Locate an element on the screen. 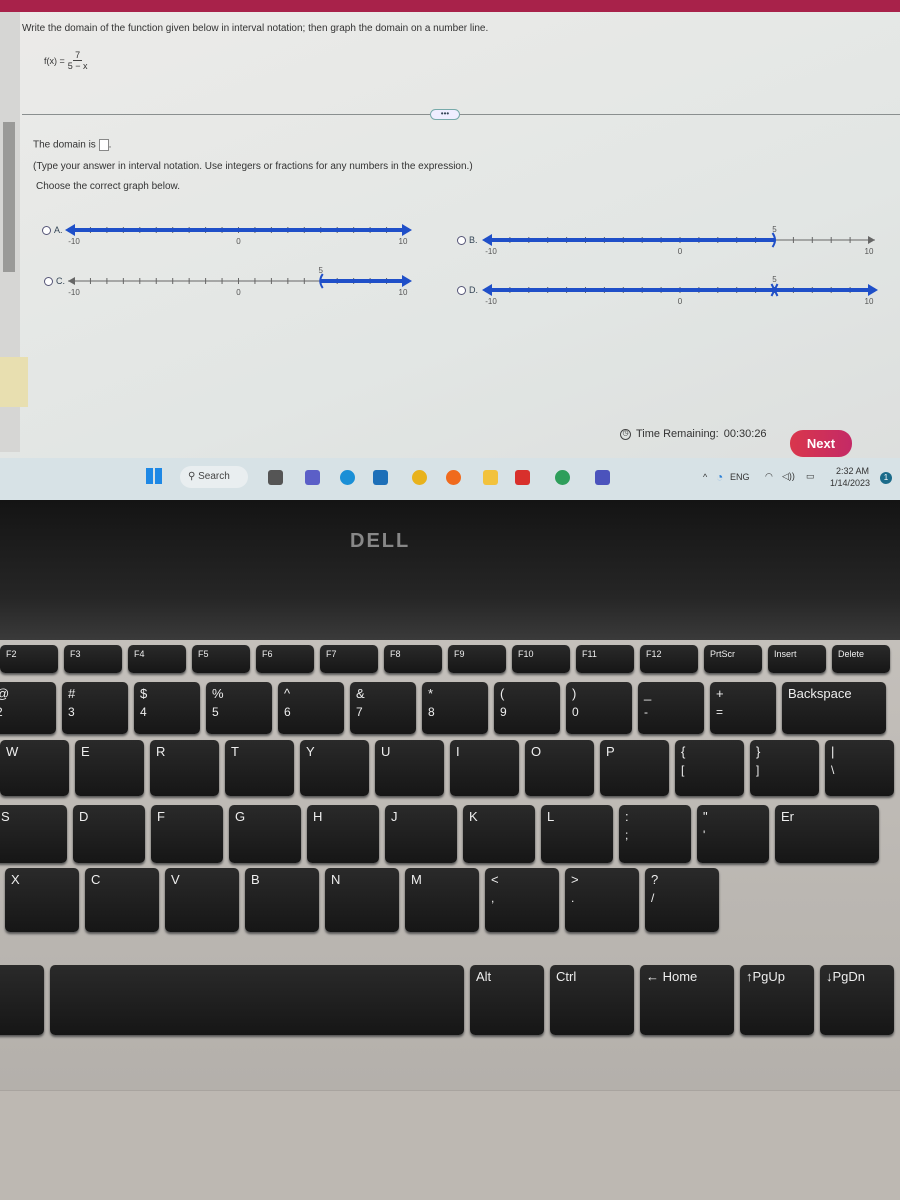 Image resolution: width=900 pixels, height=1200 pixels. key: W is located at coordinates (34, 768).